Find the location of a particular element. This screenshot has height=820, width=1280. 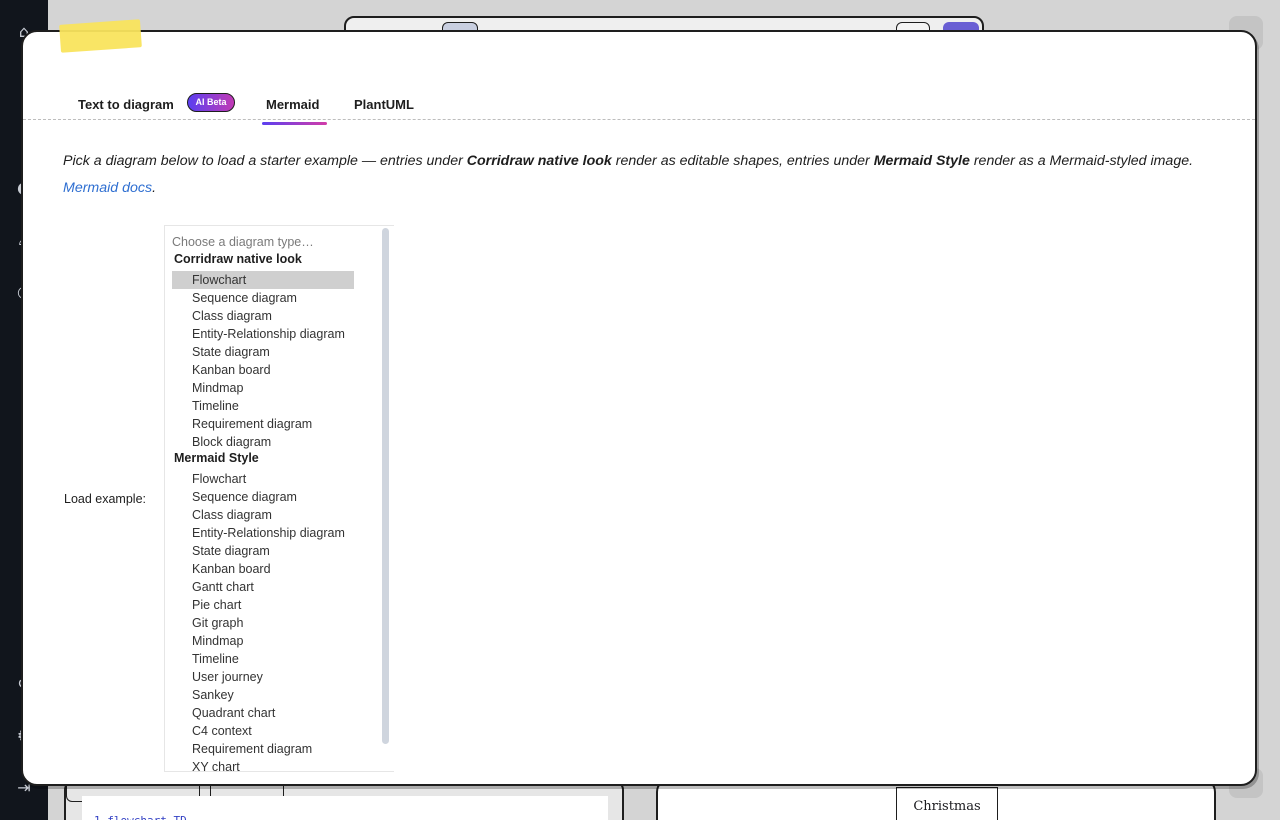

select-option: User journey is located at coordinates (217, 677).